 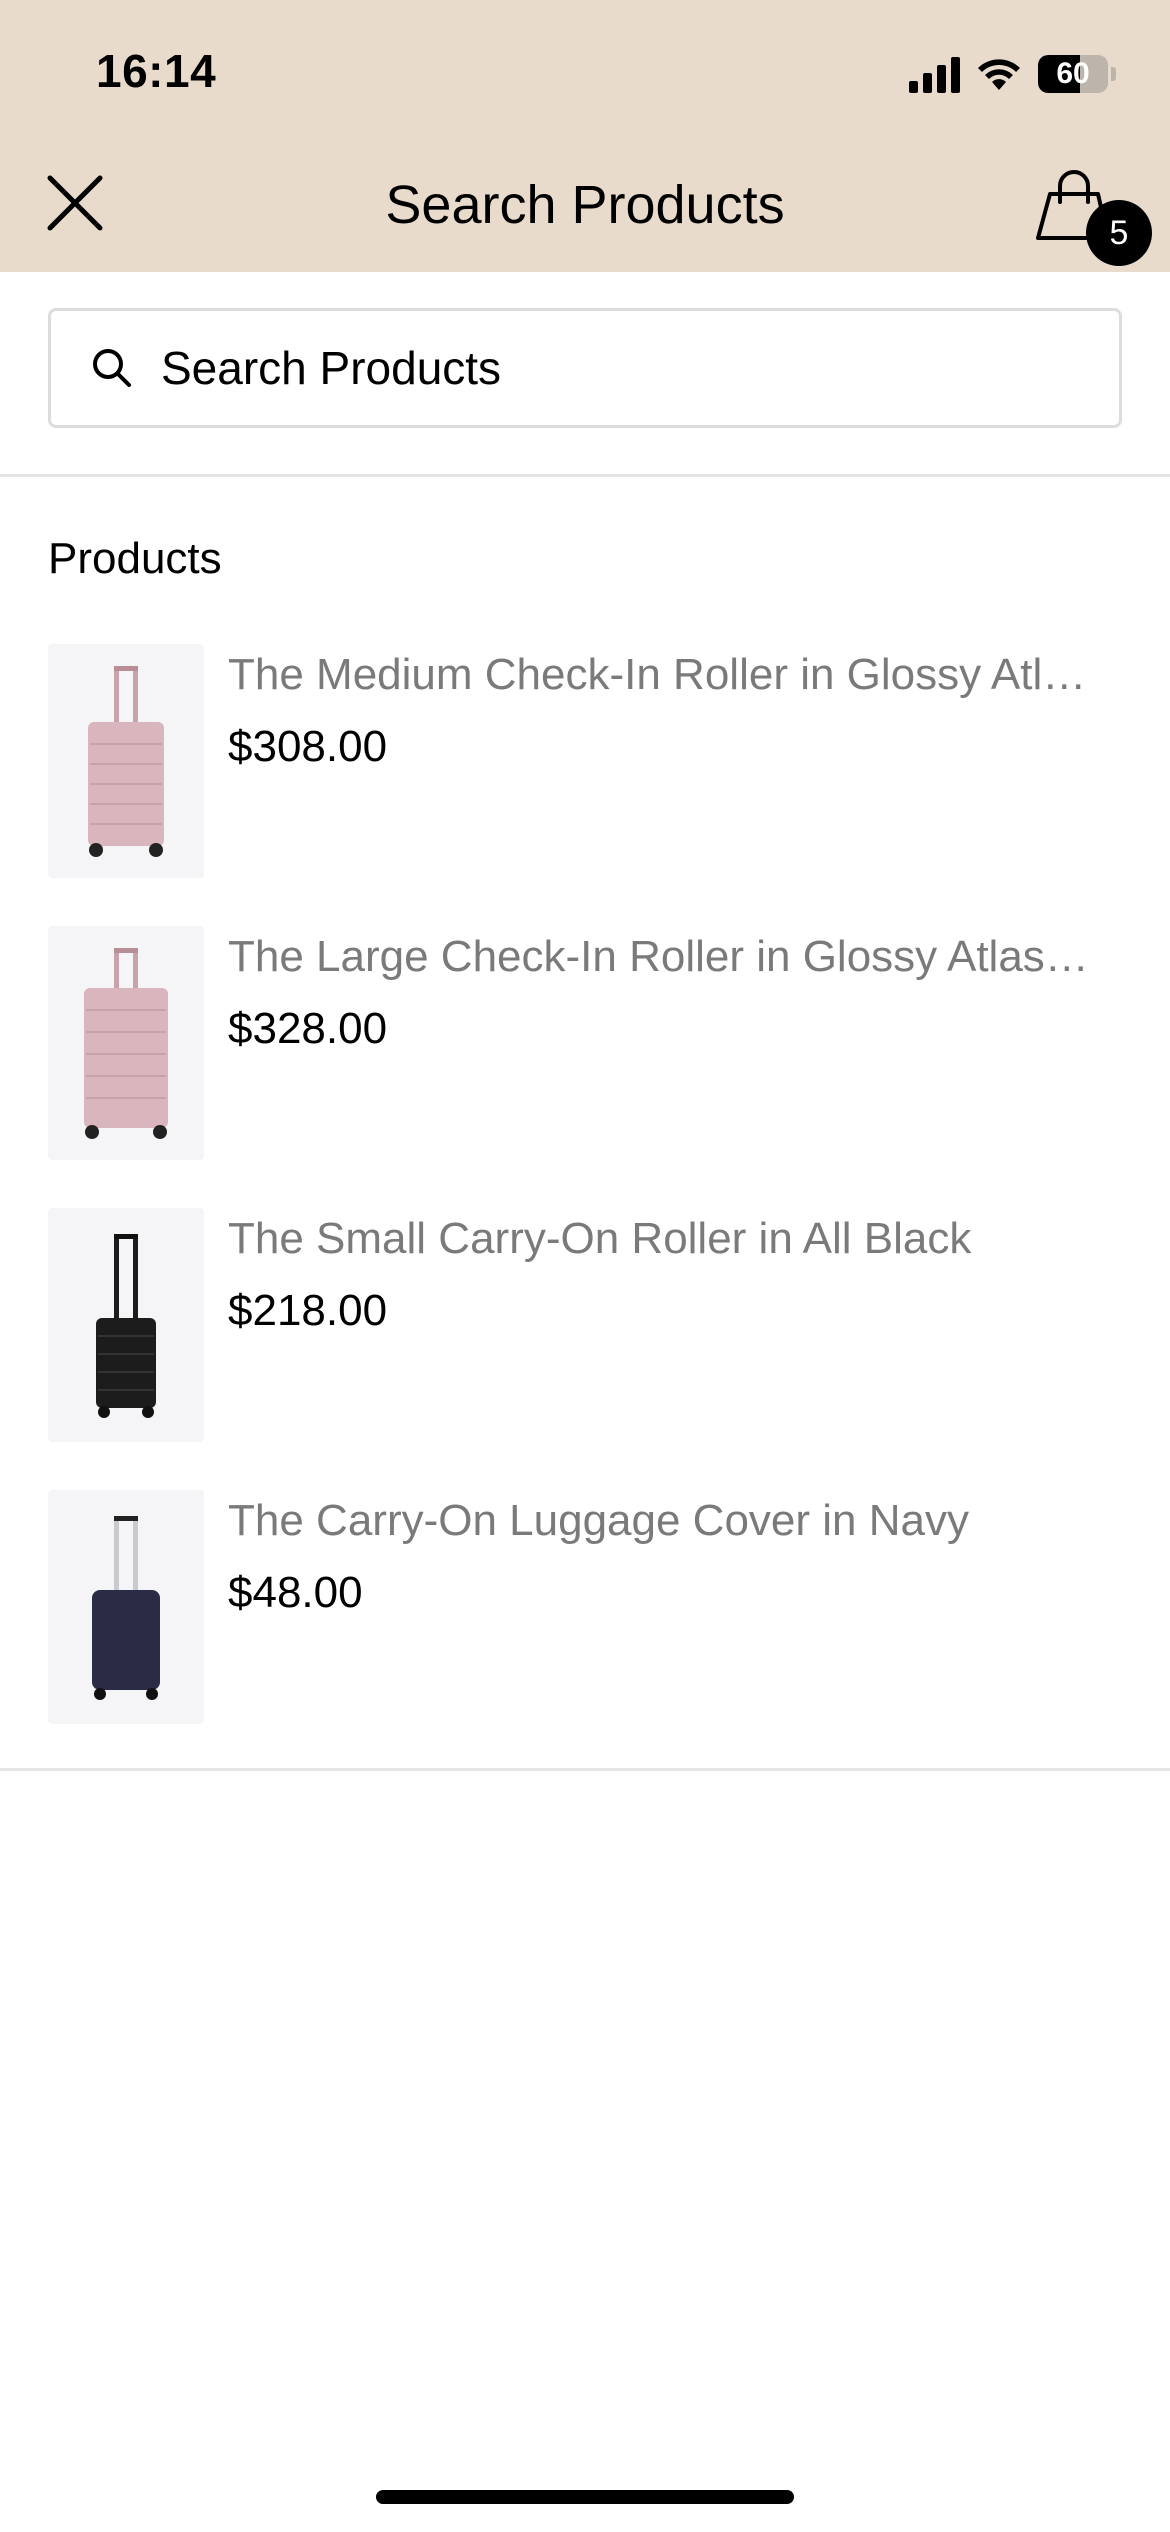 I want to click on battery-percent: 60, so click(x=1073, y=73).